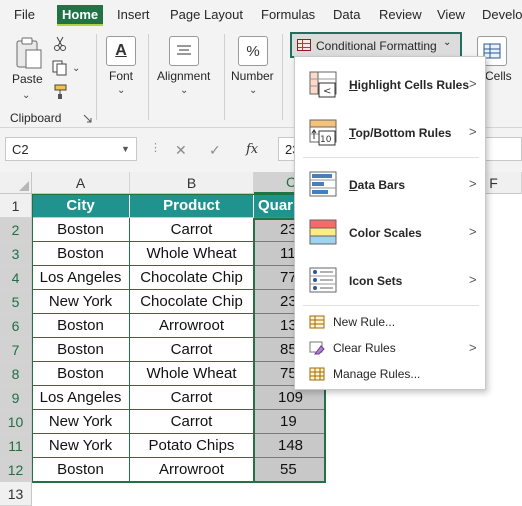  Describe the element at coordinates (290, 446) in the screenshot. I see `table-cell-qty: 148` at that location.